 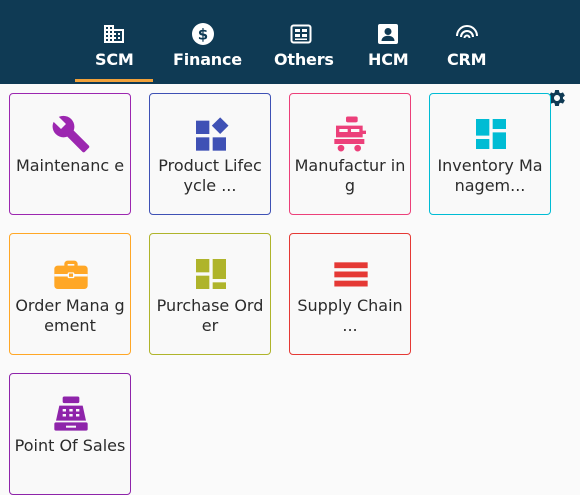 What do you see at coordinates (351, 274) in the screenshot?
I see `stack-icon` at bounding box center [351, 274].